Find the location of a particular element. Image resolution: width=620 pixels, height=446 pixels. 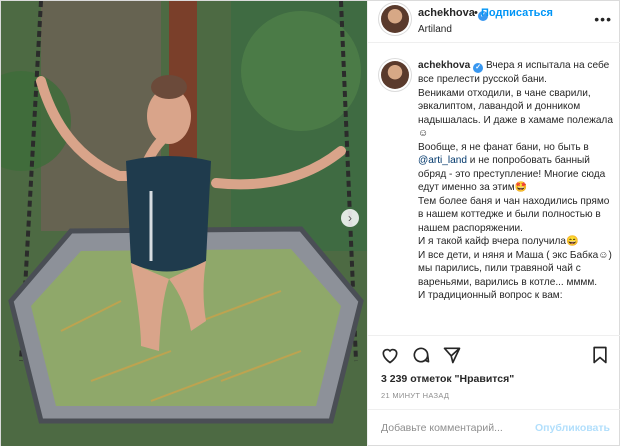

next-photo-button: › is located at coordinates (350, 218).